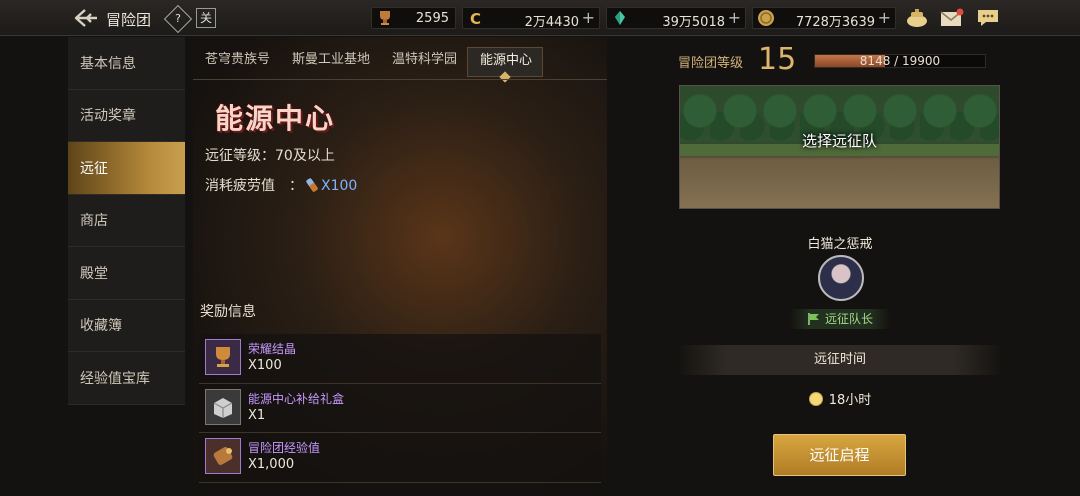 The width and height of the screenshot is (1080, 496). Describe the element at coordinates (385, 18) in the screenshot. I see `trophy-icon` at that location.